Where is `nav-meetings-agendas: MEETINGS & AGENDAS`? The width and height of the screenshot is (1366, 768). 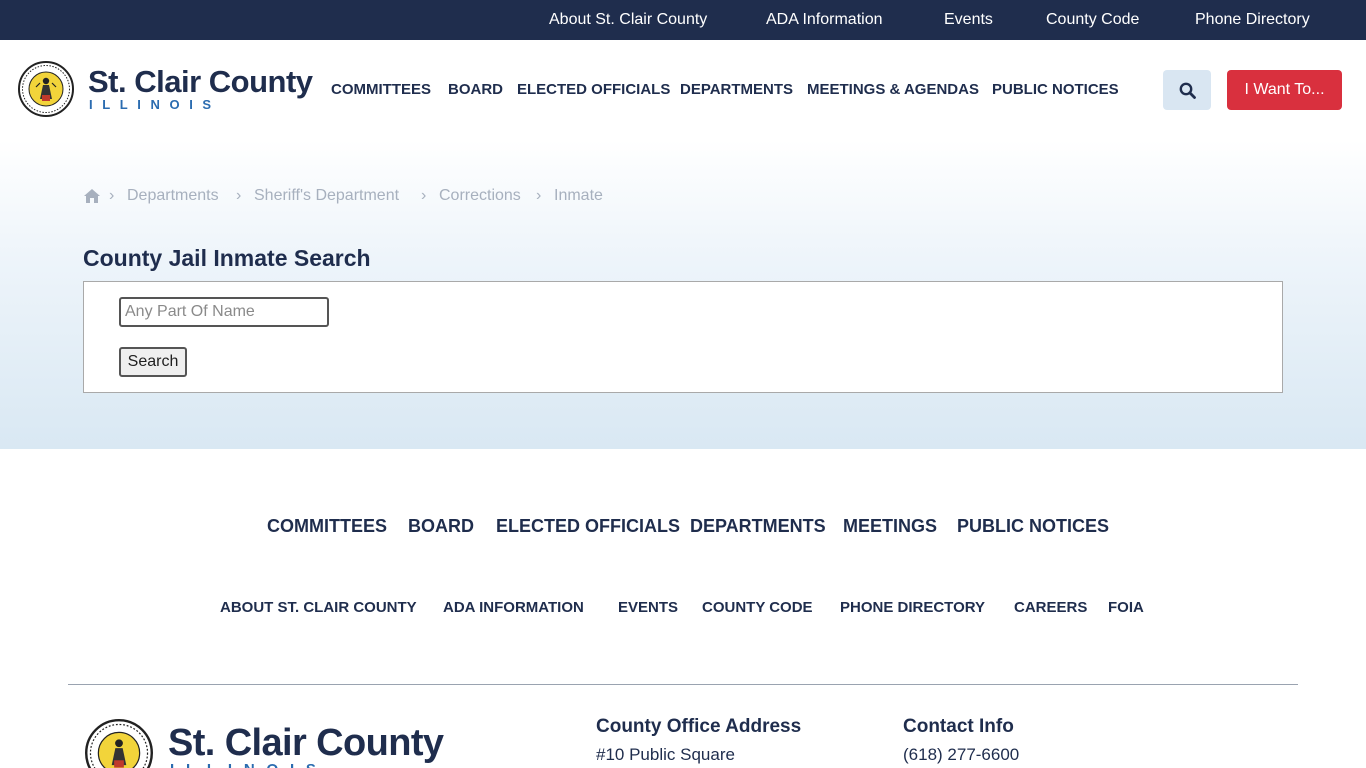
nav-meetings-agendas: MEETINGS & AGENDAS is located at coordinates (893, 90).